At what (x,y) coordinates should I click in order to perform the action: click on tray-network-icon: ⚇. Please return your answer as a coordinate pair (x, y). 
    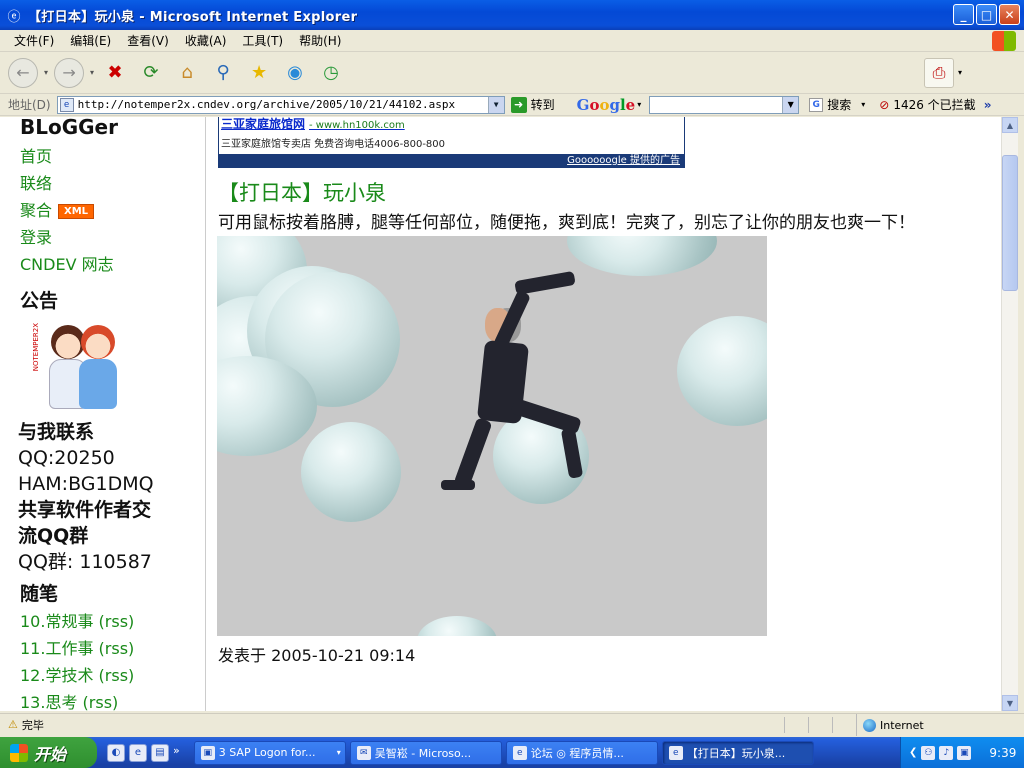
    Looking at the image, I should click on (928, 752).